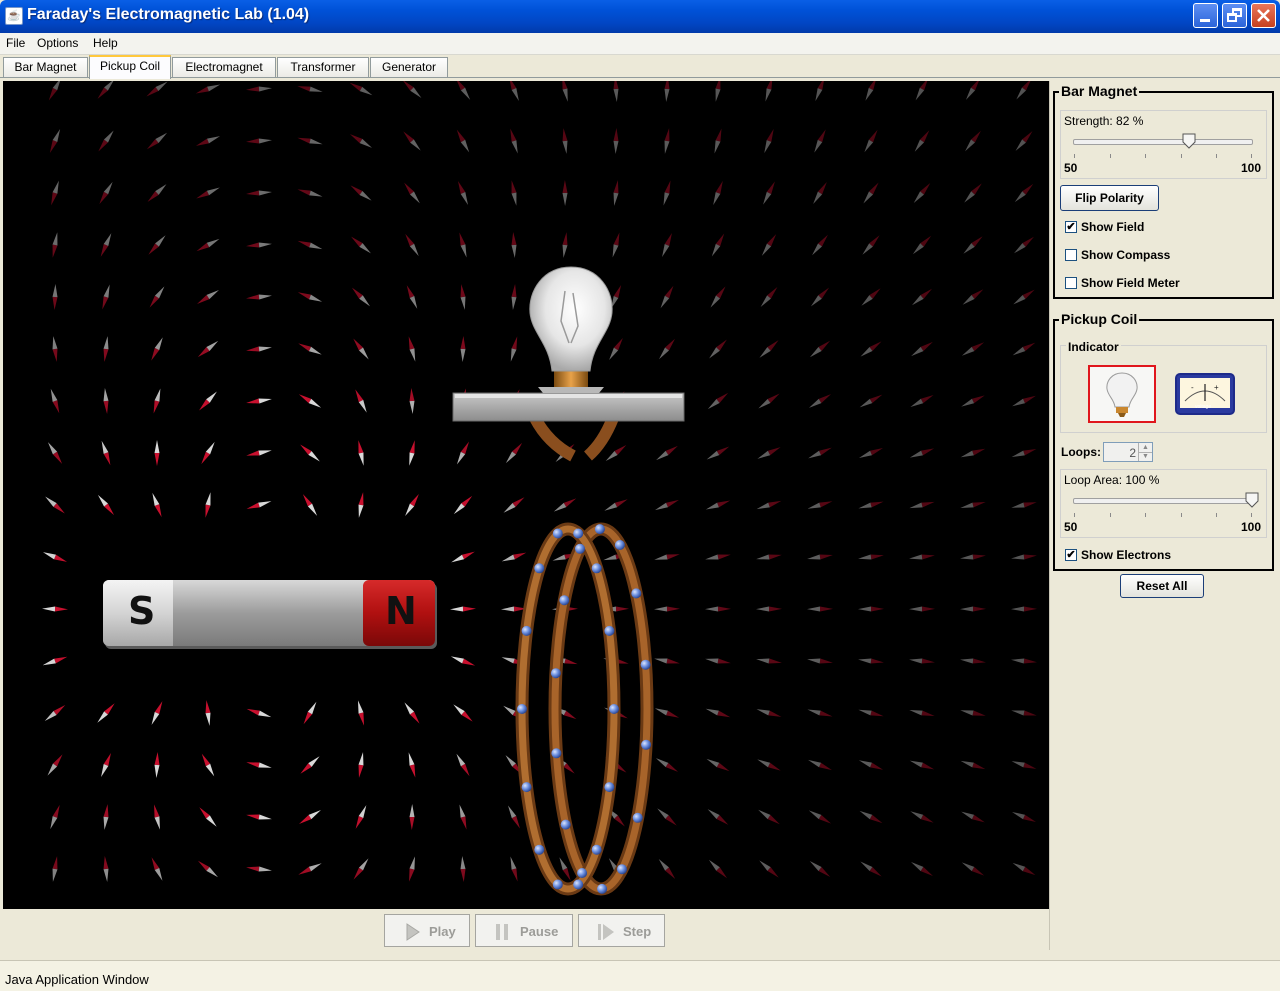 Image resolution: width=1280 pixels, height=991 pixels. I want to click on show-field-meter-checkbox, so click(1071, 283).